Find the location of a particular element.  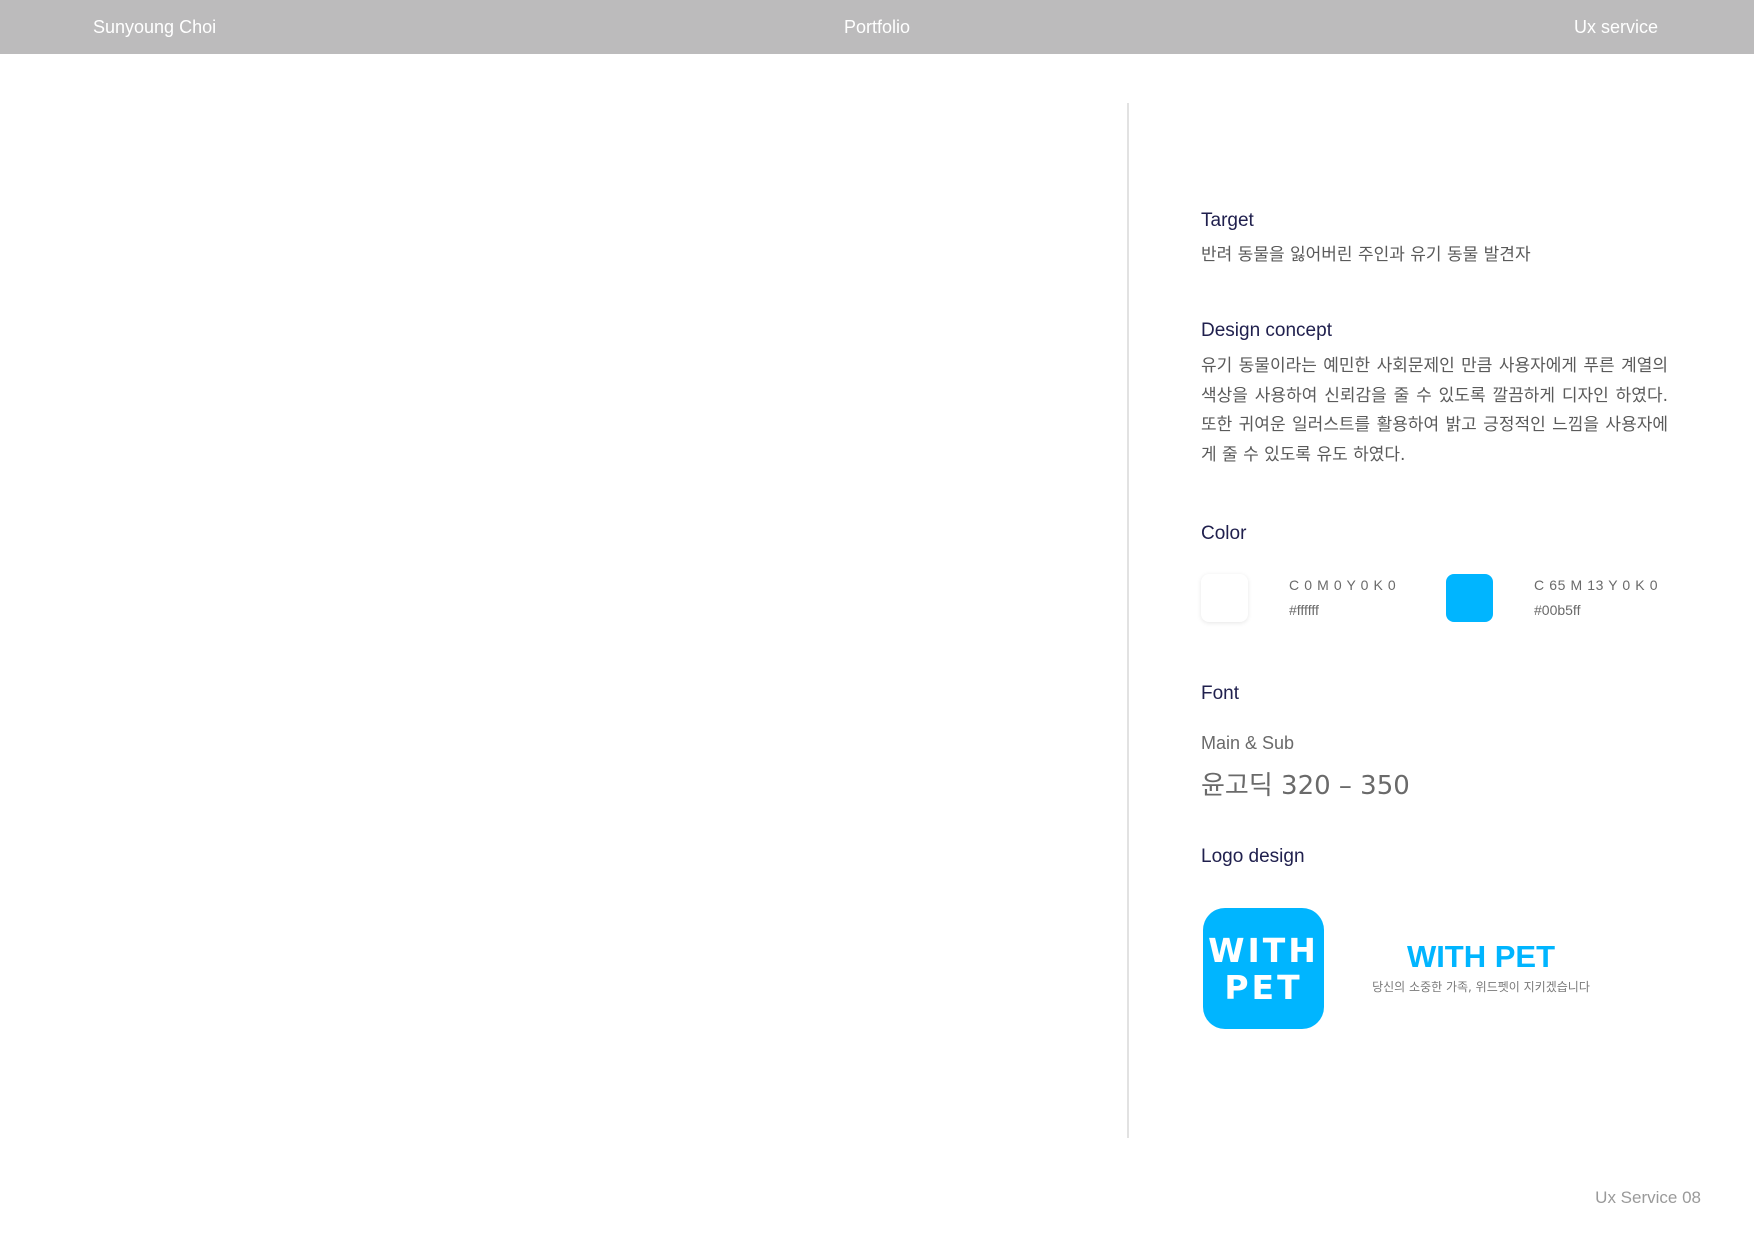

font-subtitle: Main & Sub is located at coordinates (1248, 743).